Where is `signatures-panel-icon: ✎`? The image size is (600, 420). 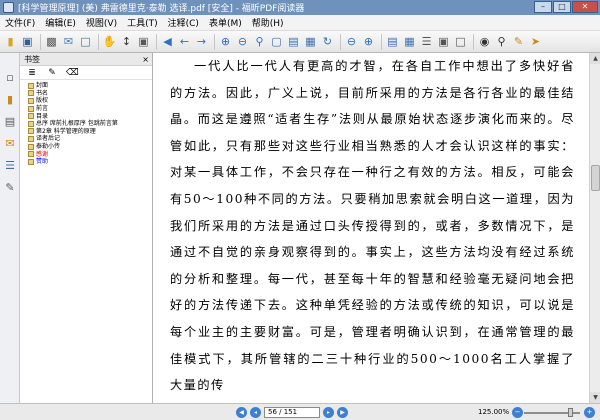
signatures-panel-icon: ✎ is located at coordinates (10, 188).